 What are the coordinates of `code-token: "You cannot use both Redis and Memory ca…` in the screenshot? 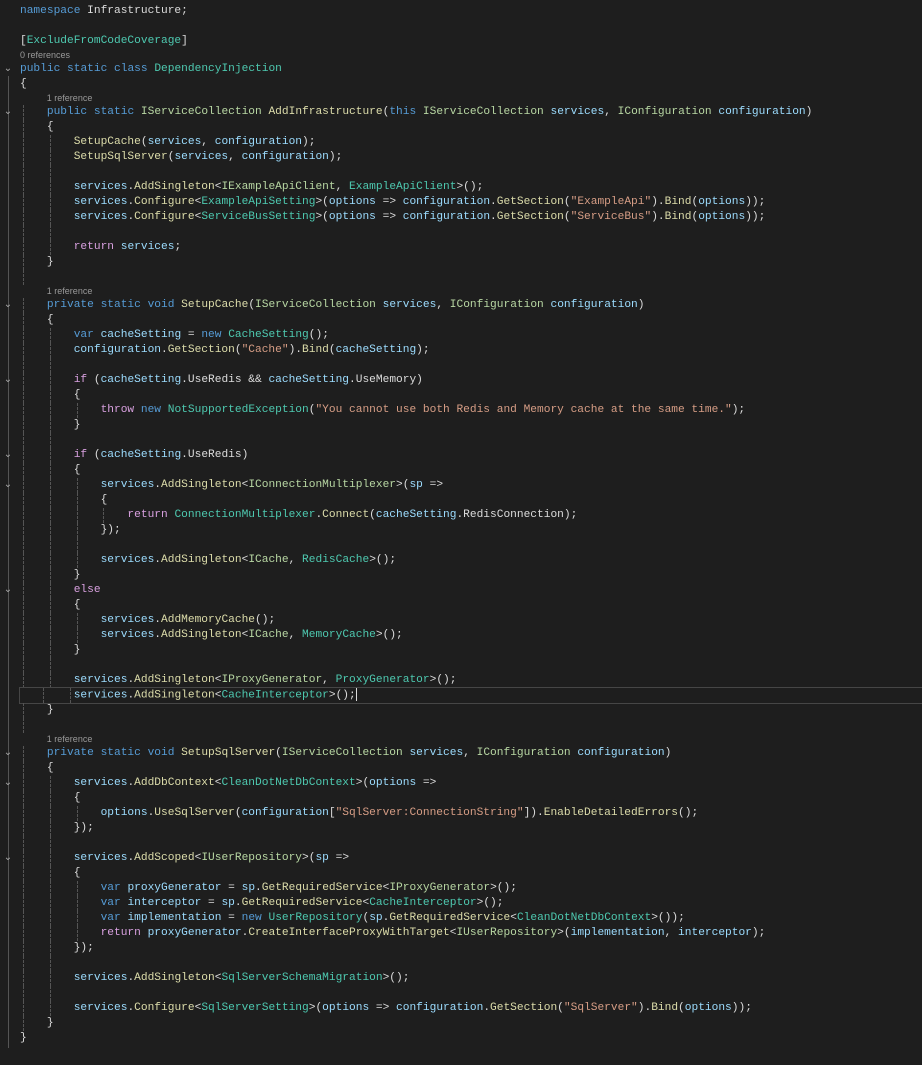 It's located at (523, 410).